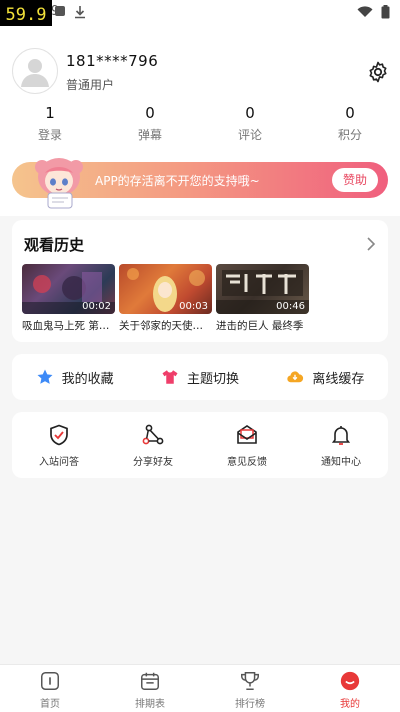 The width and height of the screenshot is (400, 712). I want to click on tab-ranking: 排行榜, so click(250, 688).